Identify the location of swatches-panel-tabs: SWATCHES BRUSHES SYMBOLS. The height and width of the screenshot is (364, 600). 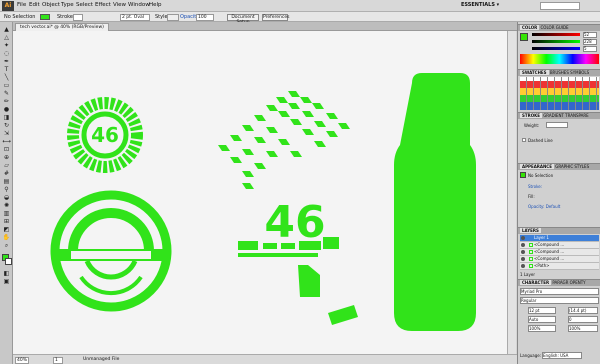
(559, 72).